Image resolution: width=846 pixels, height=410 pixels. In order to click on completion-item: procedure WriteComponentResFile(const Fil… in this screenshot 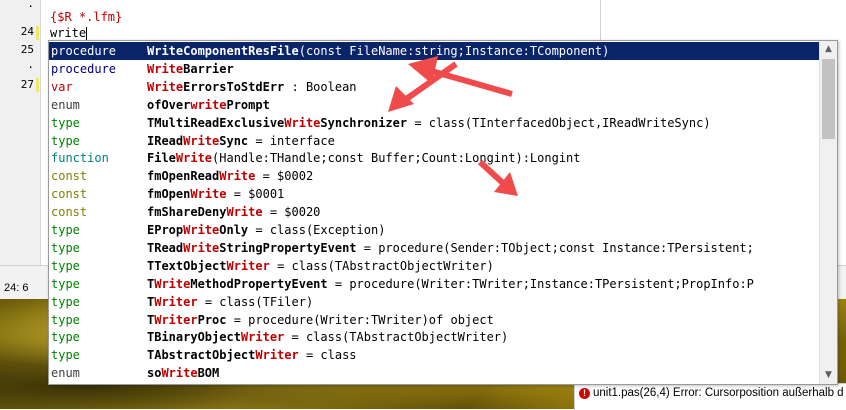, I will do `click(434, 51)`.